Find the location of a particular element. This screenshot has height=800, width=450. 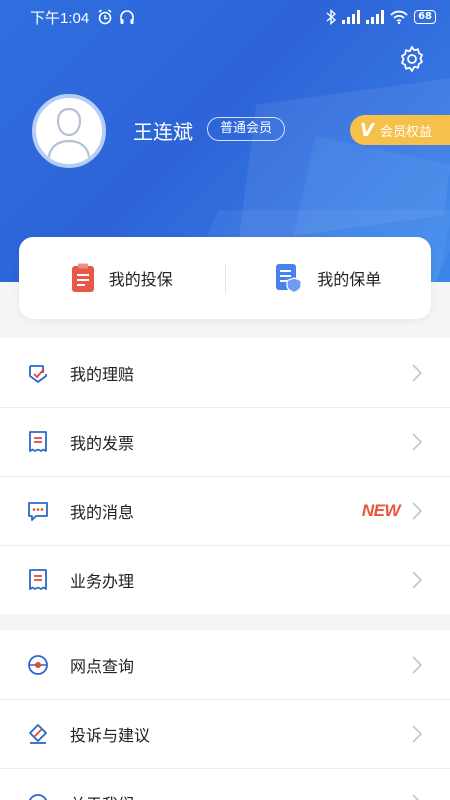

my-applications-button: 我的投保 is located at coordinates (122, 278).